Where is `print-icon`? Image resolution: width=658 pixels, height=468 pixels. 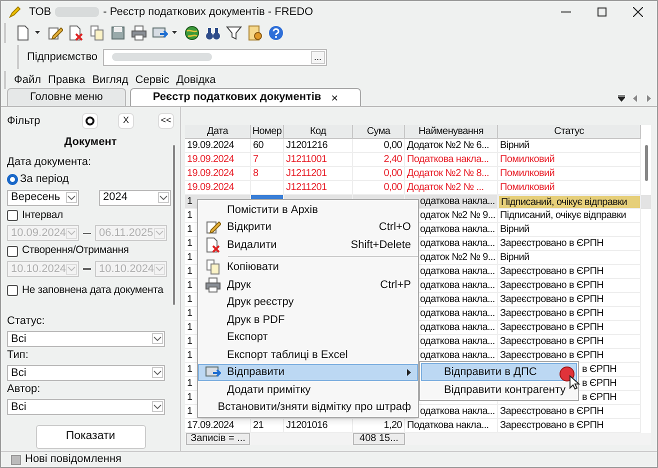 print-icon is located at coordinates (139, 33).